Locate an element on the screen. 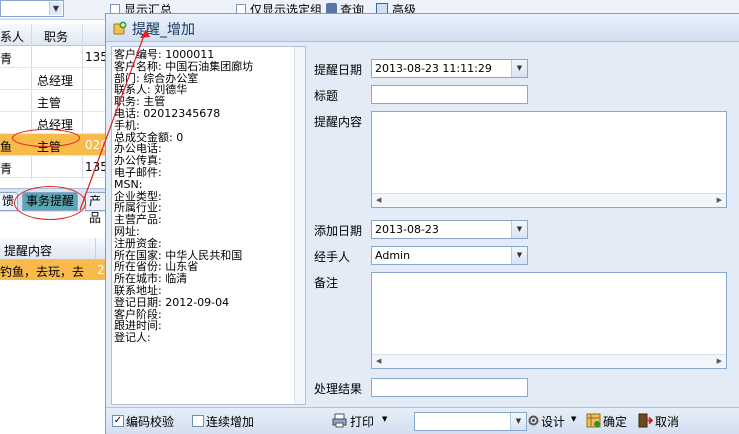 The height and width of the screenshot is (434, 739). ok-button: 确定 is located at coordinates (611, 421).